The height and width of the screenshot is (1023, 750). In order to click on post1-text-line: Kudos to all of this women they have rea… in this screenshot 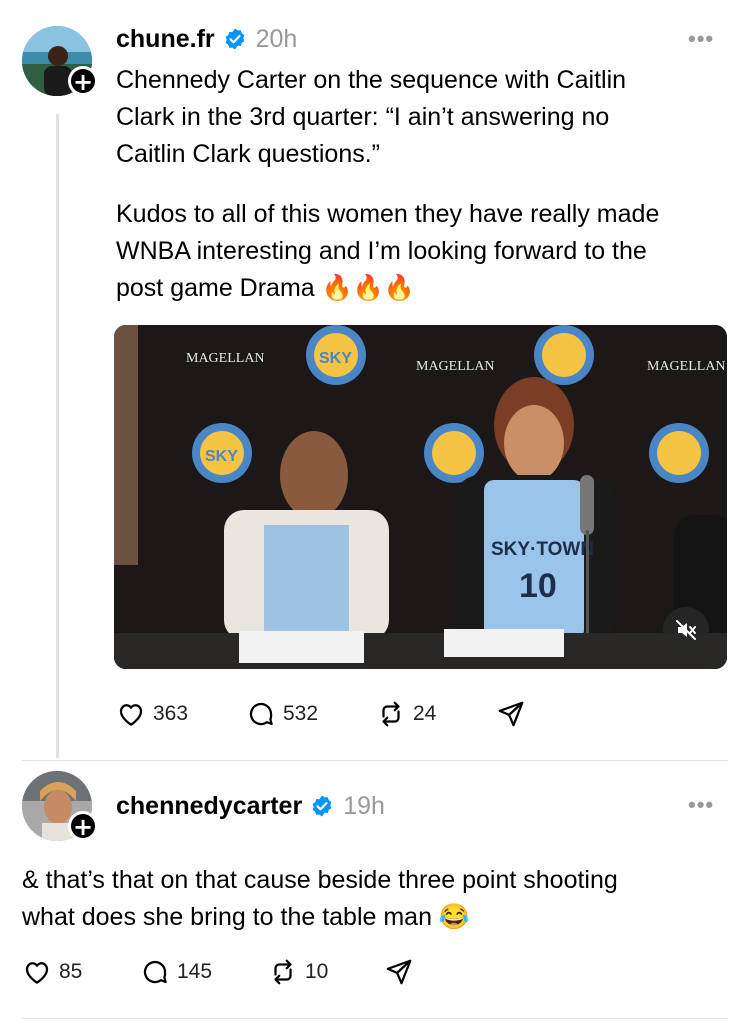, I will do `click(388, 214)`.